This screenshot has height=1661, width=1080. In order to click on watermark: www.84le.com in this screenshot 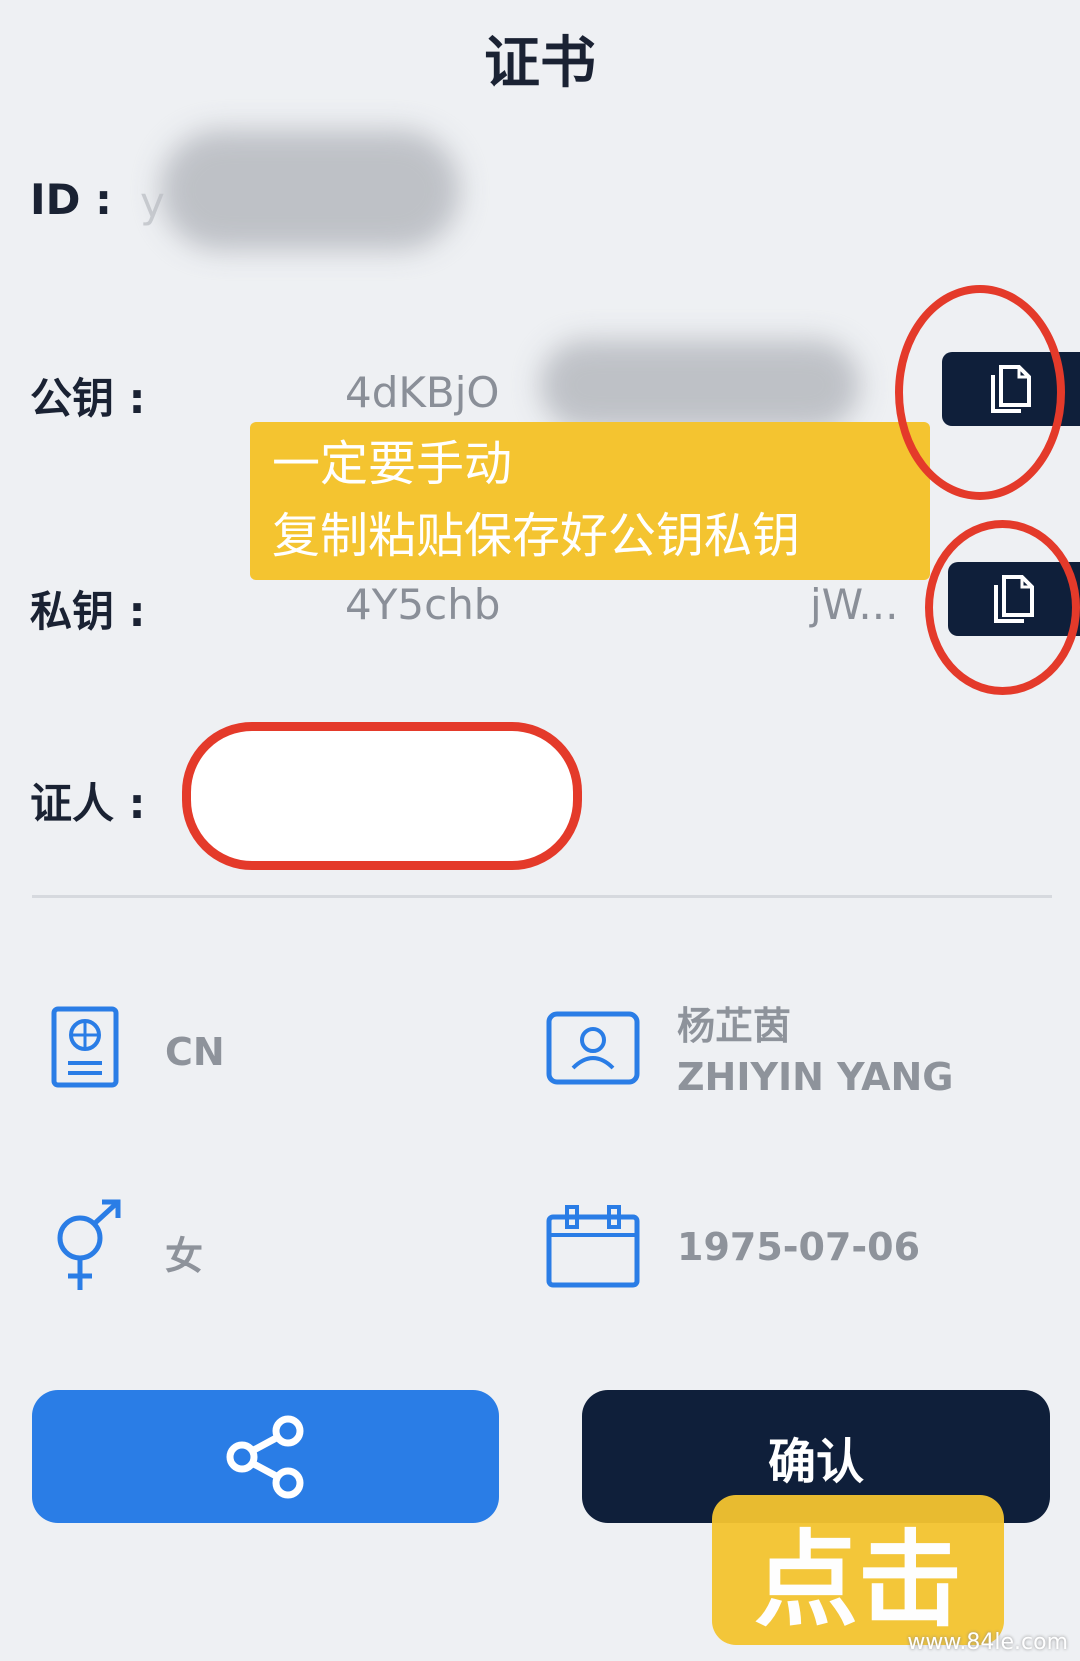, I will do `click(987, 1642)`.